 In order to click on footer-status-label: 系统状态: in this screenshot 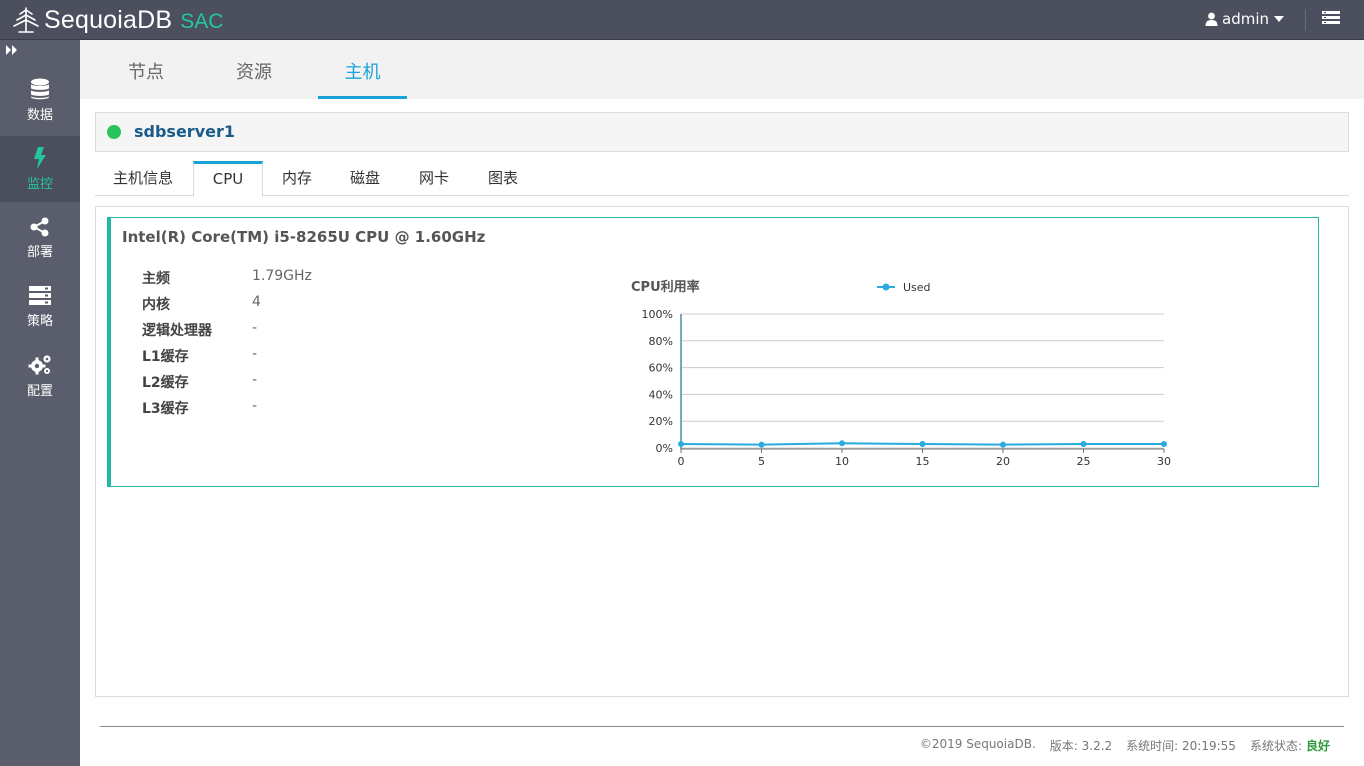, I will do `click(1275, 746)`.